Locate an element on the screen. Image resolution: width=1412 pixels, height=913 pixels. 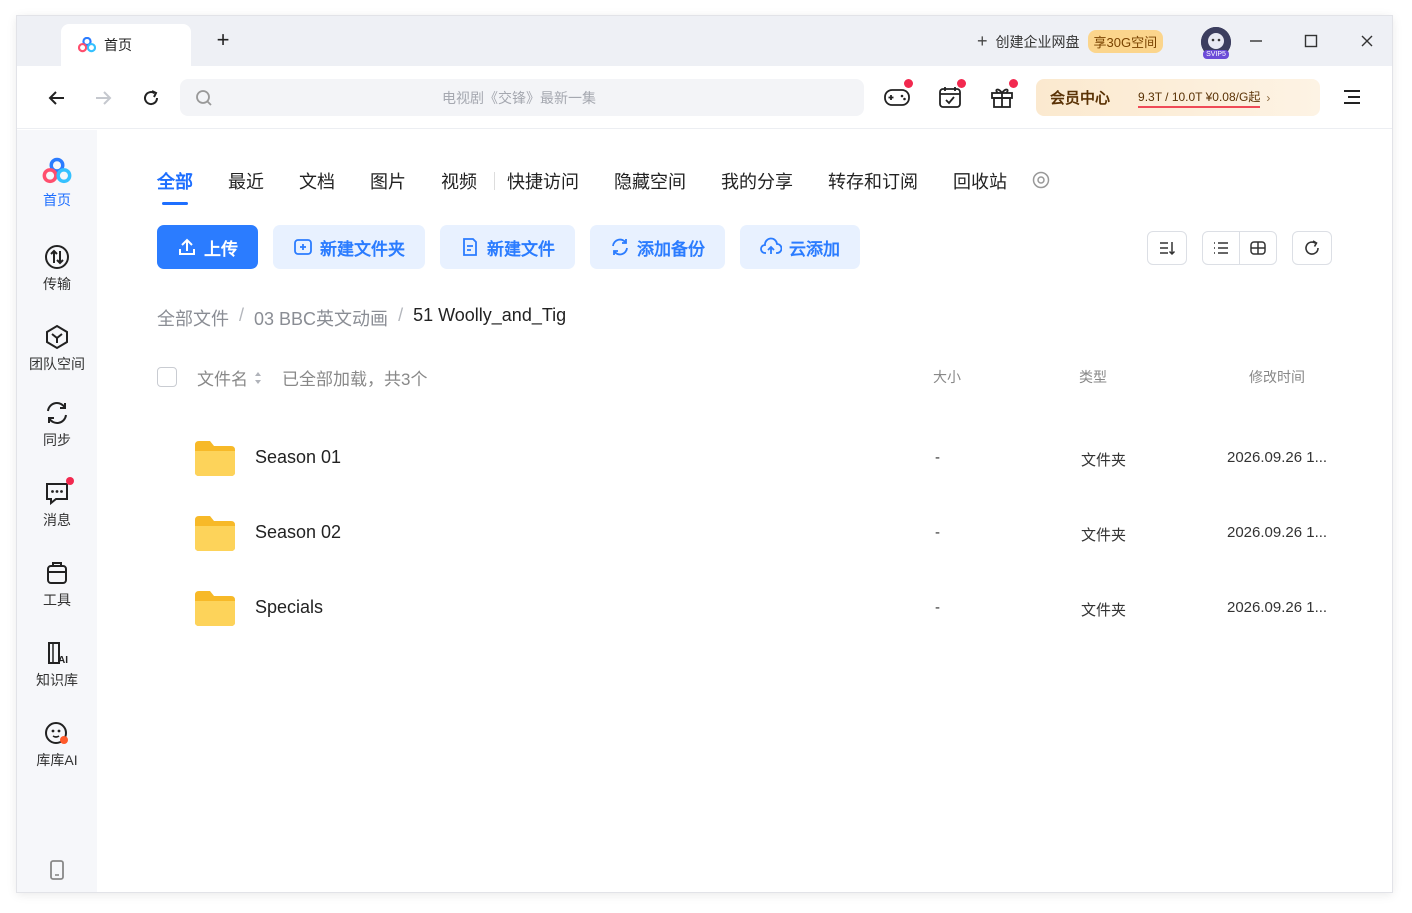
forward-button is located at coordinates (103, 98).